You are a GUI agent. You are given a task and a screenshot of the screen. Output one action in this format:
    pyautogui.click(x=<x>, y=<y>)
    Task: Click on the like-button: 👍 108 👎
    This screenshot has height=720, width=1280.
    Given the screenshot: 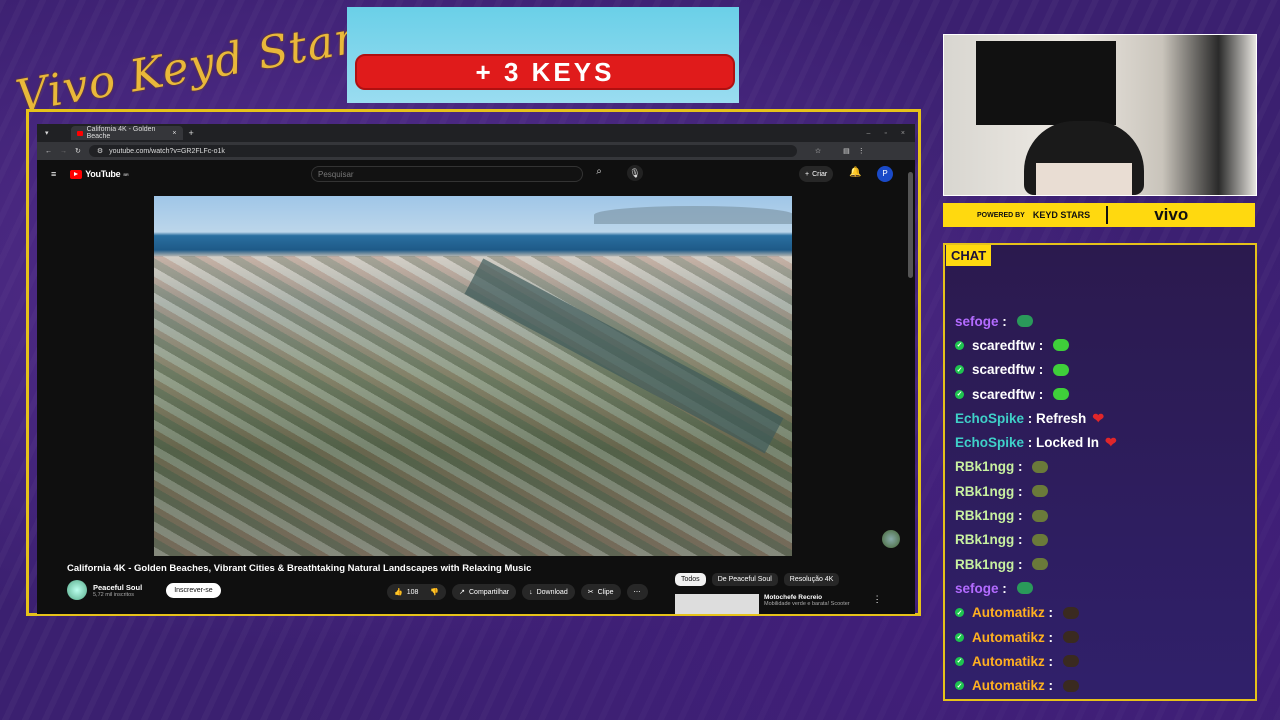 What is the action you would take?
    pyautogui.click(x=417, y=592)
    